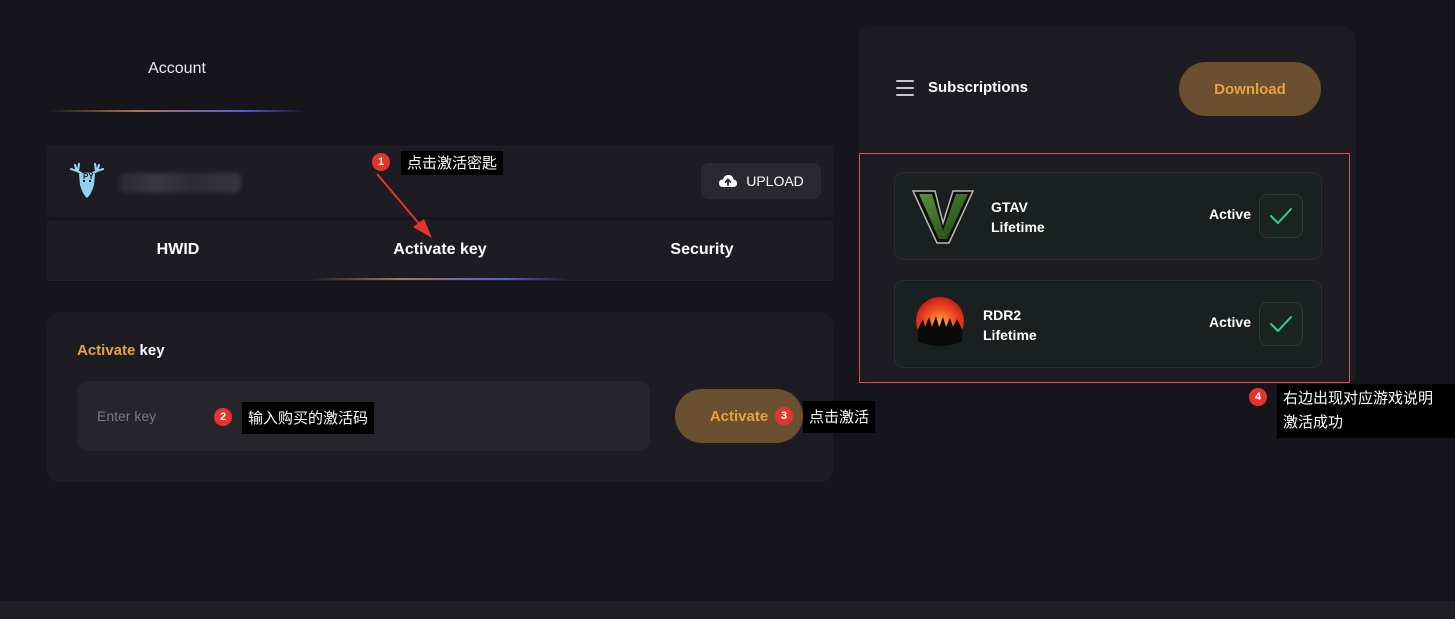 The width and height of the screenshot is (1455, 619). Describe the element at coordinates (1010, 325) in the screenshot. I see `game-info: RDR2 Lifetime` at that location.